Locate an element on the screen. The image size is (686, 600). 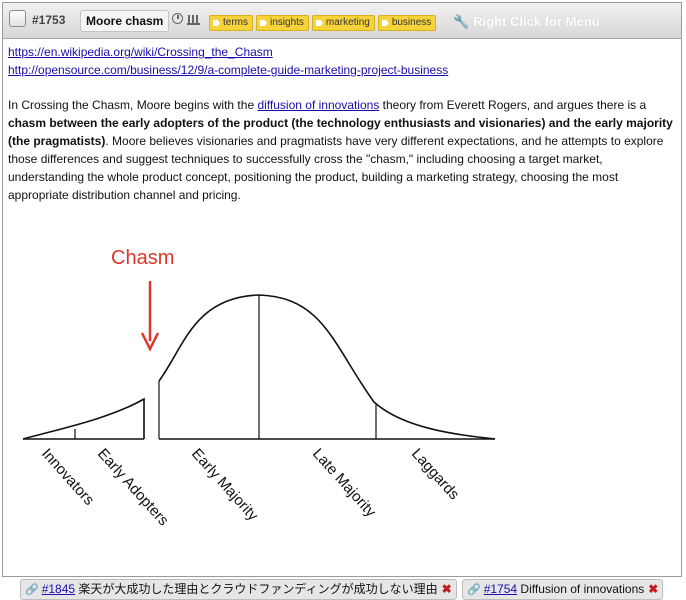
tag-label: business is located at coordinates (411, 22).